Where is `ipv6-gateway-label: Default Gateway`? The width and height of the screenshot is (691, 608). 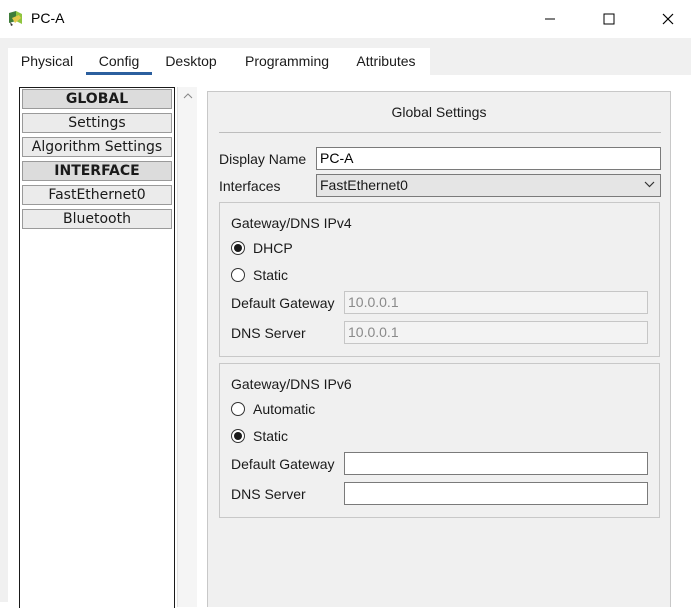 ipv6-gateway-label: Default Gateway is located at coordinates (283, 464).